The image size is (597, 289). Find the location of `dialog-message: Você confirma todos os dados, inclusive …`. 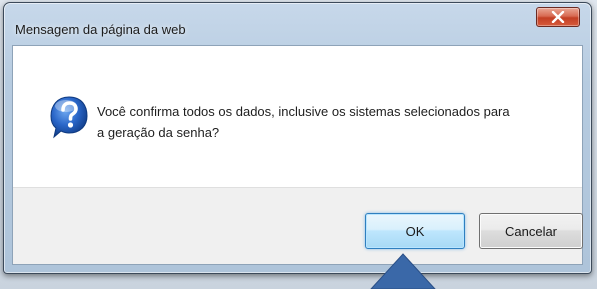

dialog-message: Você confirma todos os dados, inclusive … is located at coordinates (332, 122).